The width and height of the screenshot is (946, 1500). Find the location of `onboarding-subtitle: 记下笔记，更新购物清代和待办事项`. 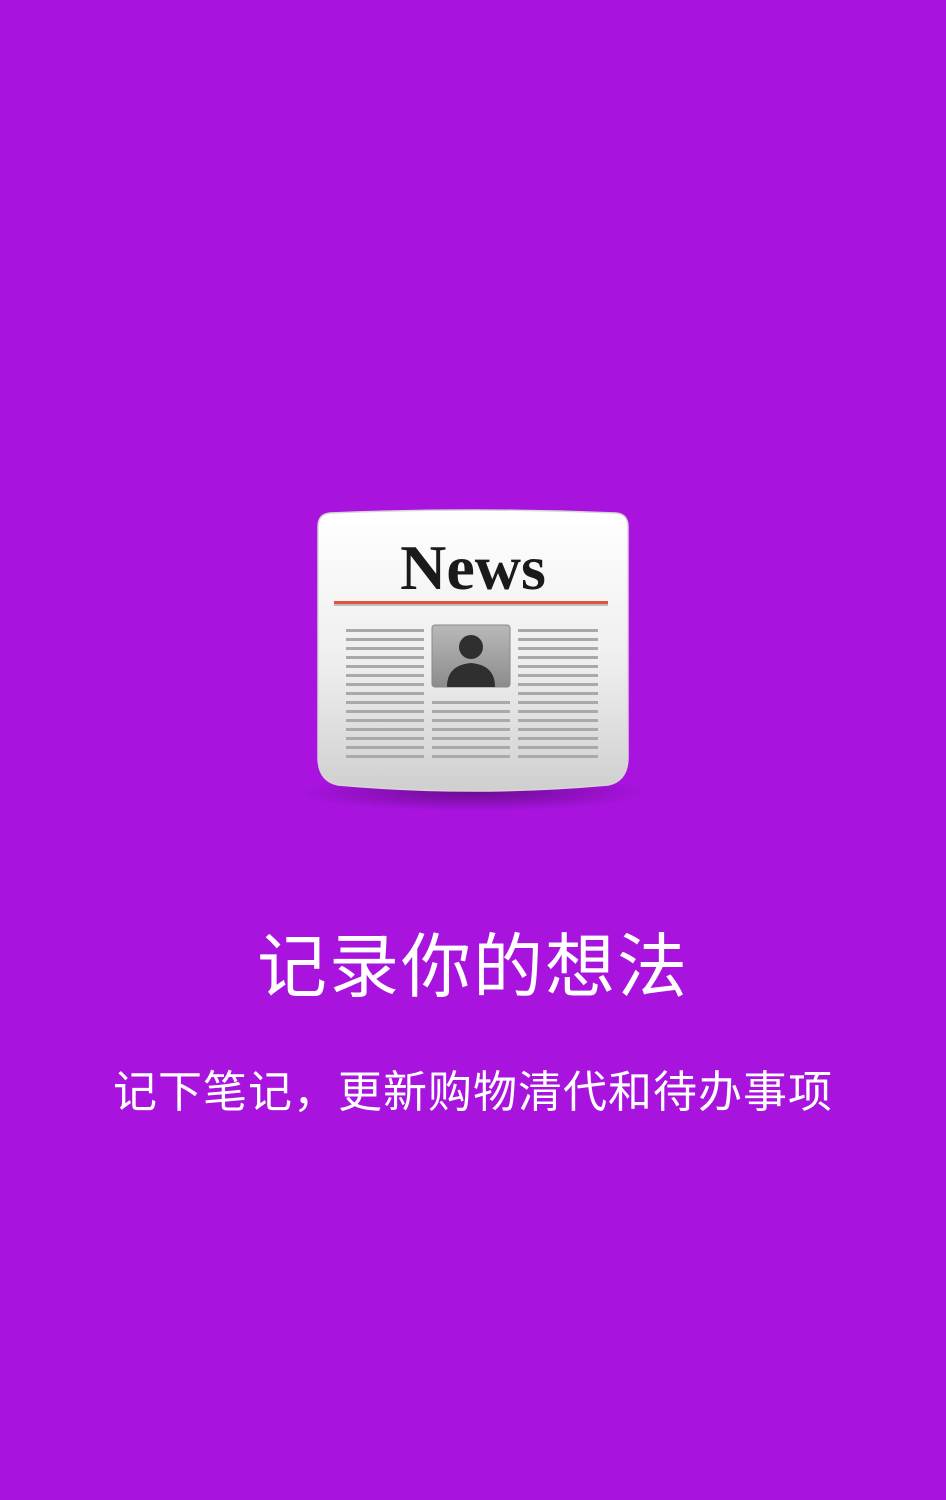

onboarding-subtitle: 记下笔记，更新购物清代和待办事项 is located at coordinates (473, 1092).